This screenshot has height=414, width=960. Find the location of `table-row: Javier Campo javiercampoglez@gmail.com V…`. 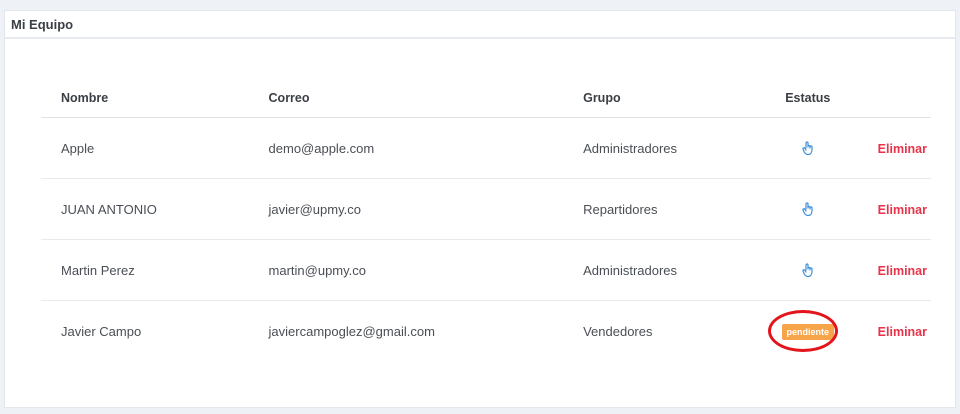

table-row: Javier Campo javiercampoglez@gmail.com V… is located at coordinates (486, 331).